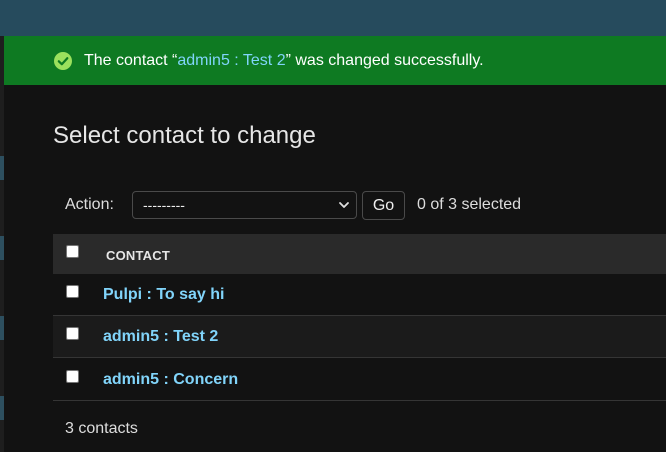  Describe the element at coordinates (359, 295) in the screenshot. I see `table-row: Pulpi : To say hi` at that location.